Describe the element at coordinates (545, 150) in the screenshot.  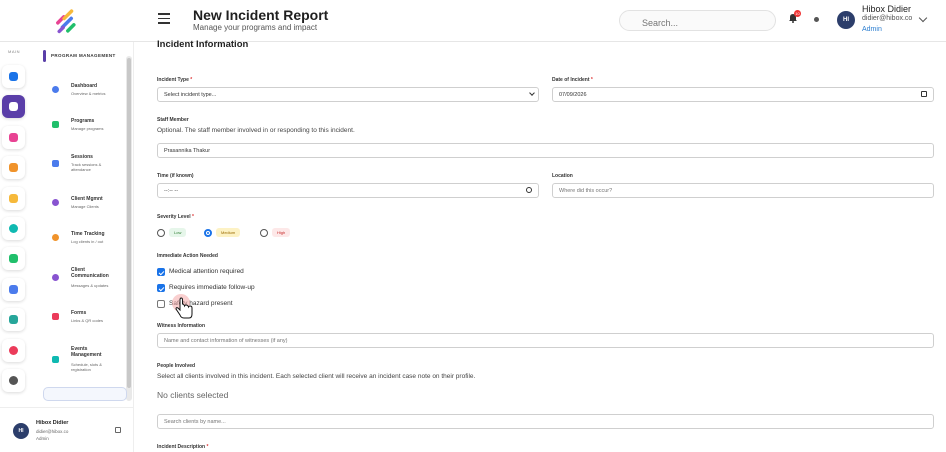
I see `staff-input: Prasannika Thakur` at that location.